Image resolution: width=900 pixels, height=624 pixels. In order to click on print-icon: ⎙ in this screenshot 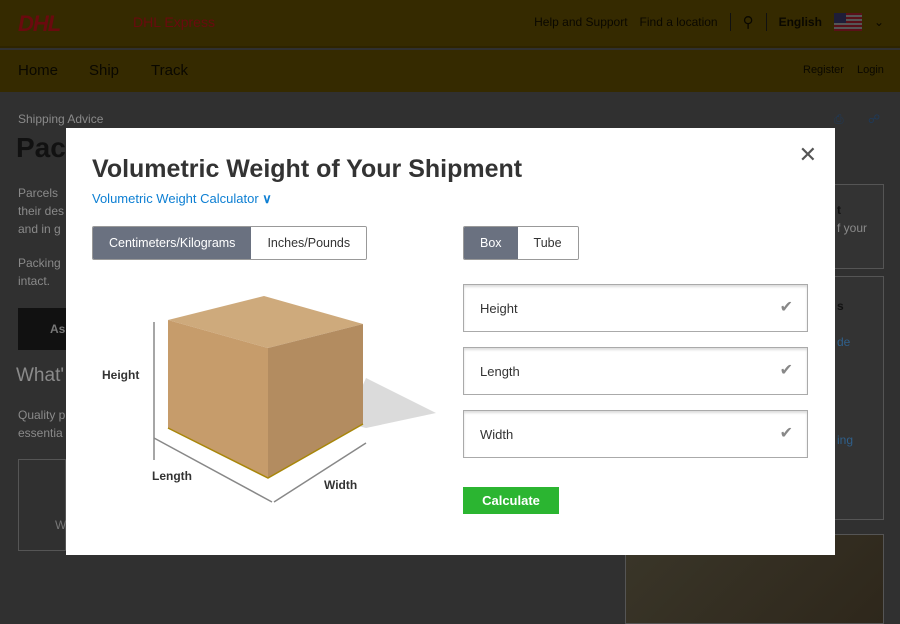, I will do `click(839, 119)`.